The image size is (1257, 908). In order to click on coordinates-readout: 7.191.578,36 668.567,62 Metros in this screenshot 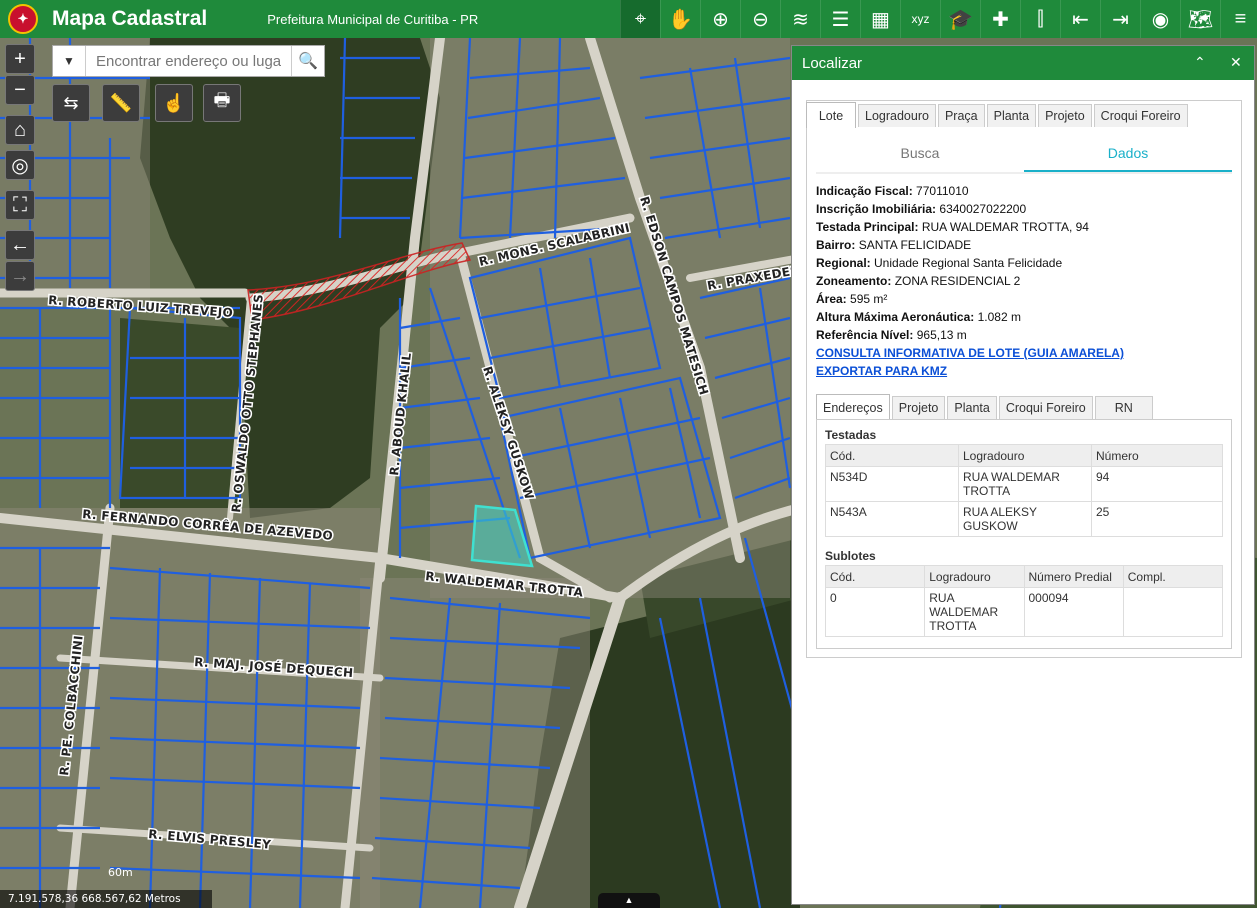, I will do `click(106, 899)`.